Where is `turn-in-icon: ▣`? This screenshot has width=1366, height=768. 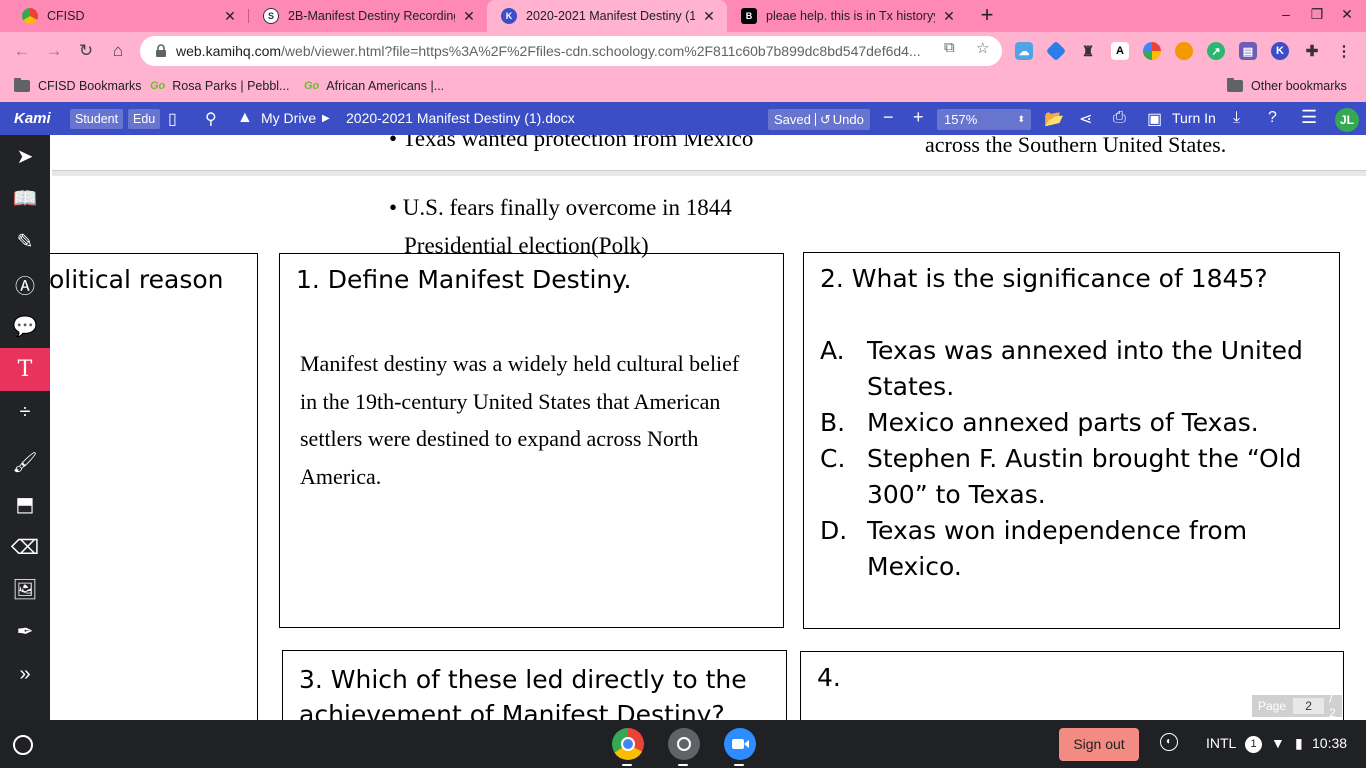
turn-in-icon: ▣ is located at coordinates (1154, 119).